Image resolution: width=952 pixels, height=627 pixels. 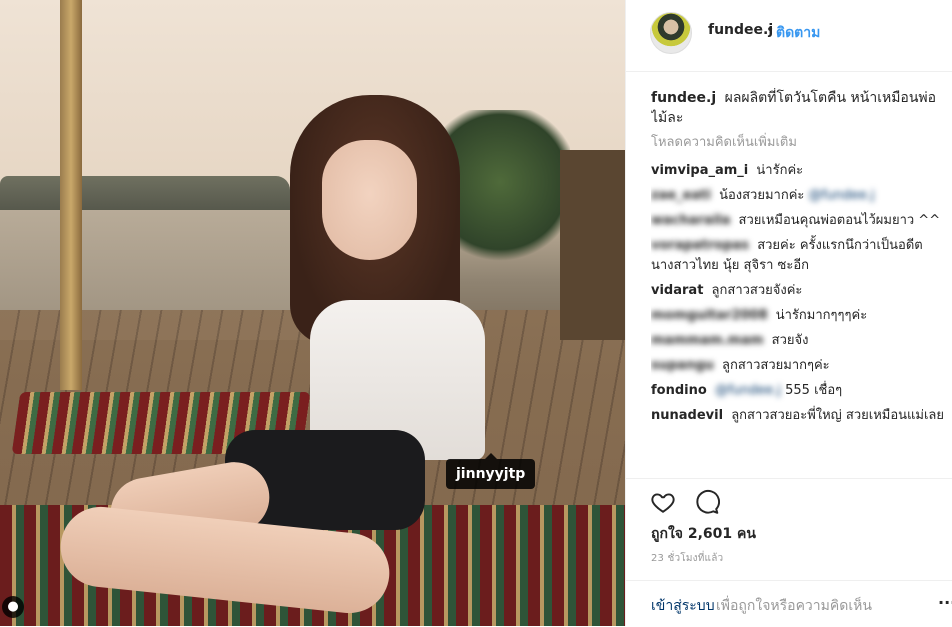 What do you see at coordinates (707, 340) in the screenshot?
I see `comment-username: mammam.mam` at bounding box center [707, 340].